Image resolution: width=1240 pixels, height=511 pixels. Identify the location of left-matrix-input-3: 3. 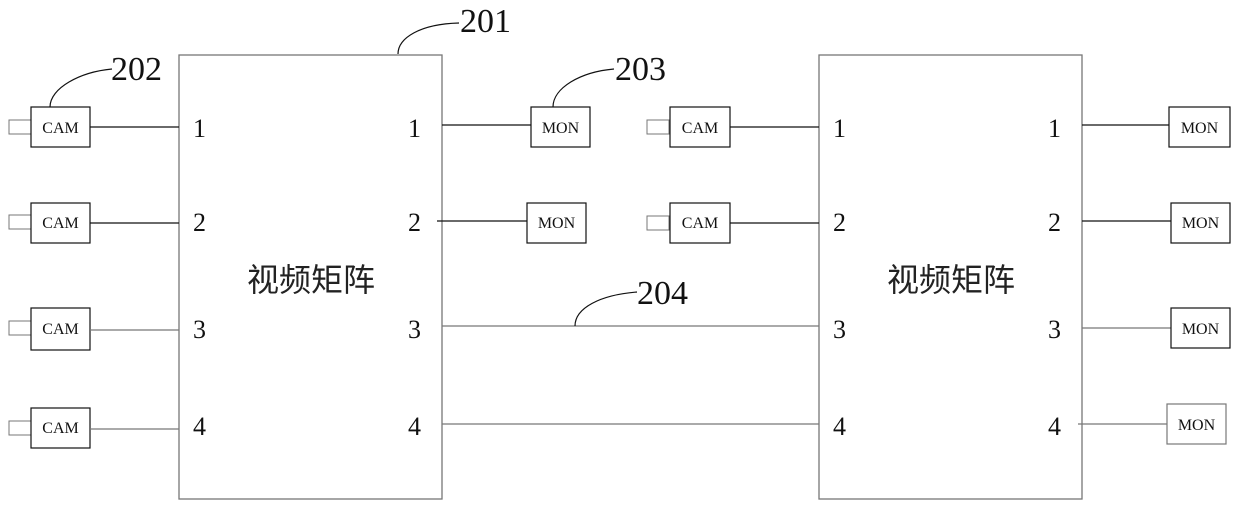
(199, 329).